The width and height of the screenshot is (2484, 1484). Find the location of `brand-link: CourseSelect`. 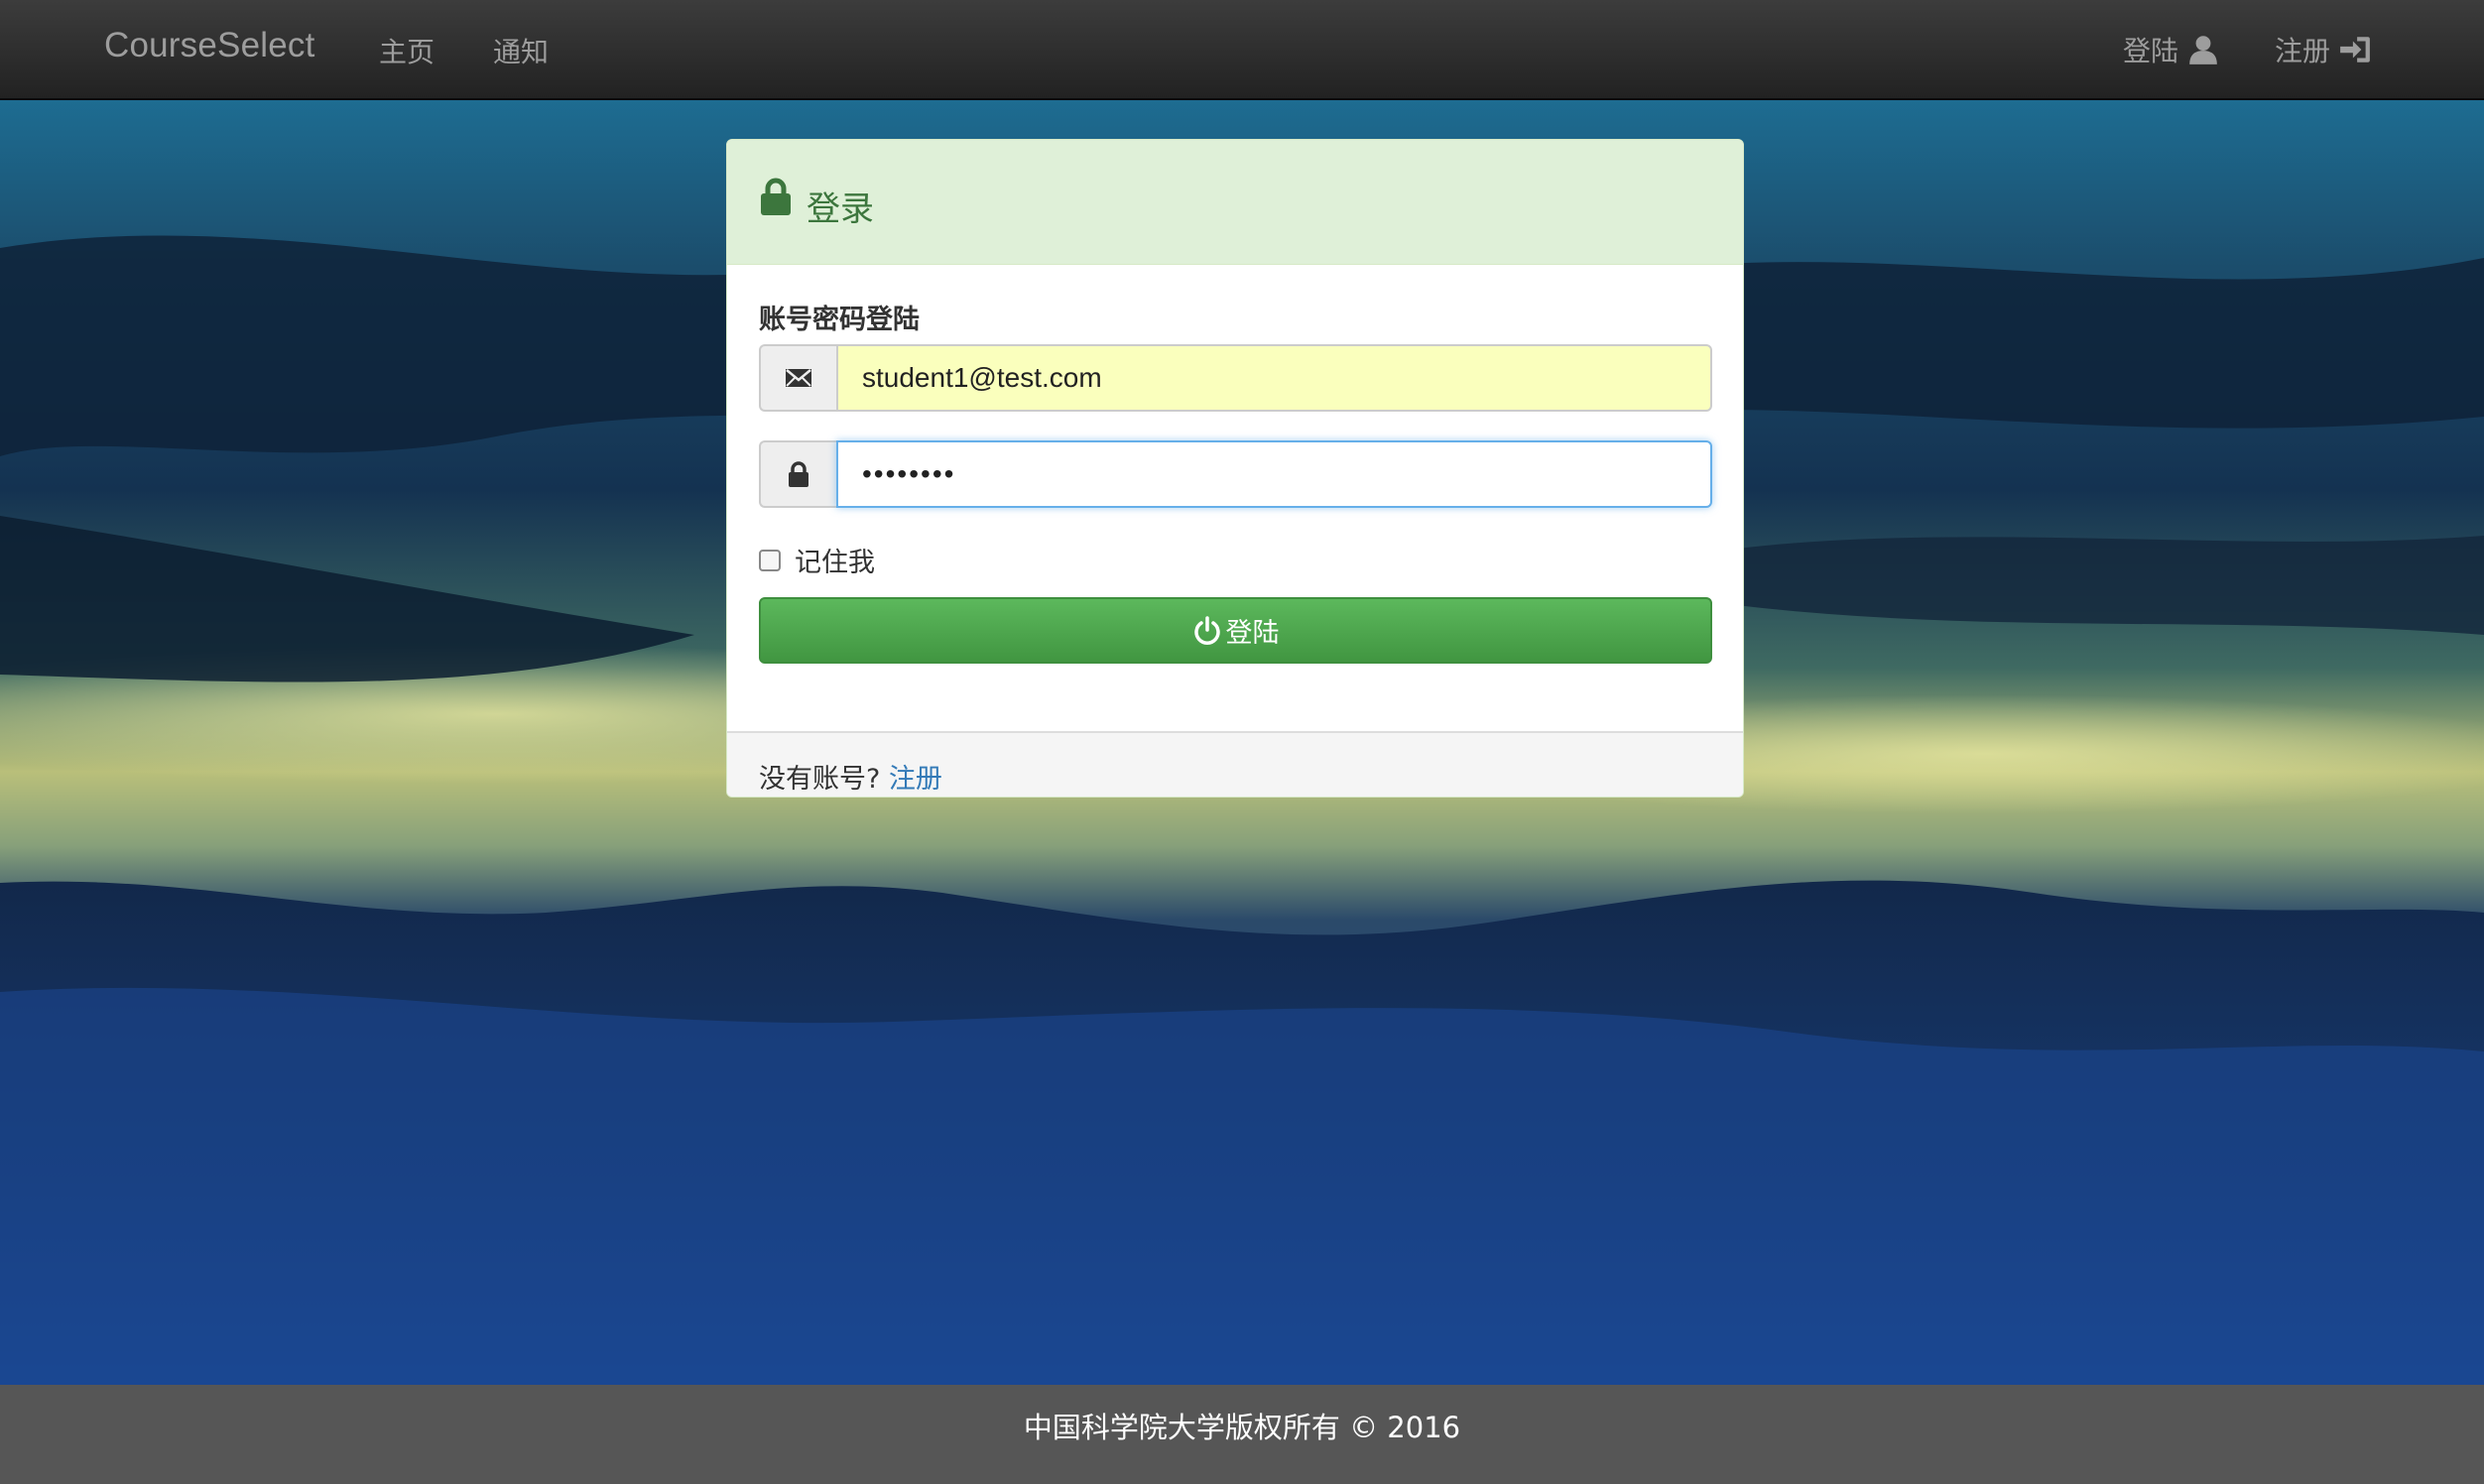

brand-link: CourseSelect is located at coordinates (209, 45).